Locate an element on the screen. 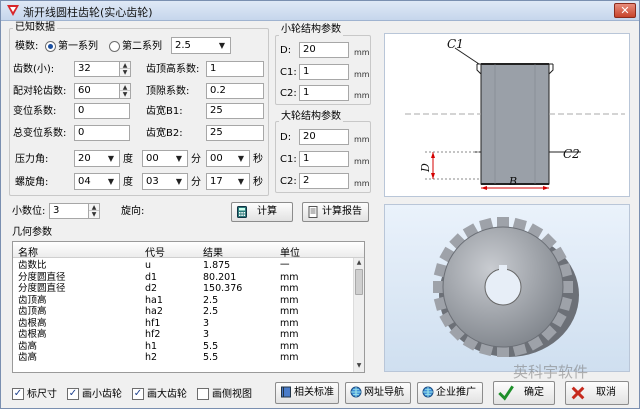 The width and height of the screenshot is (640, 409). related-standards-button: 相关标准 is located at coordinates (307, 393).